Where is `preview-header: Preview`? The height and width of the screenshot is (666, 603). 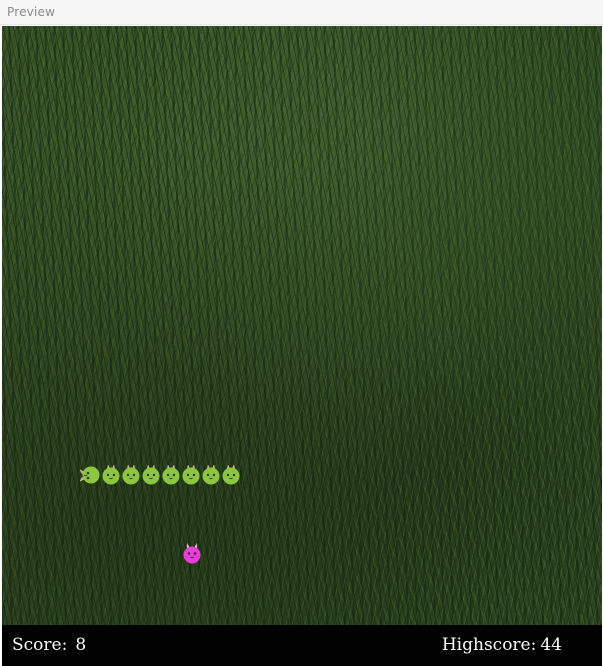
preview-header: Preview is located at coordinates (301, 12).